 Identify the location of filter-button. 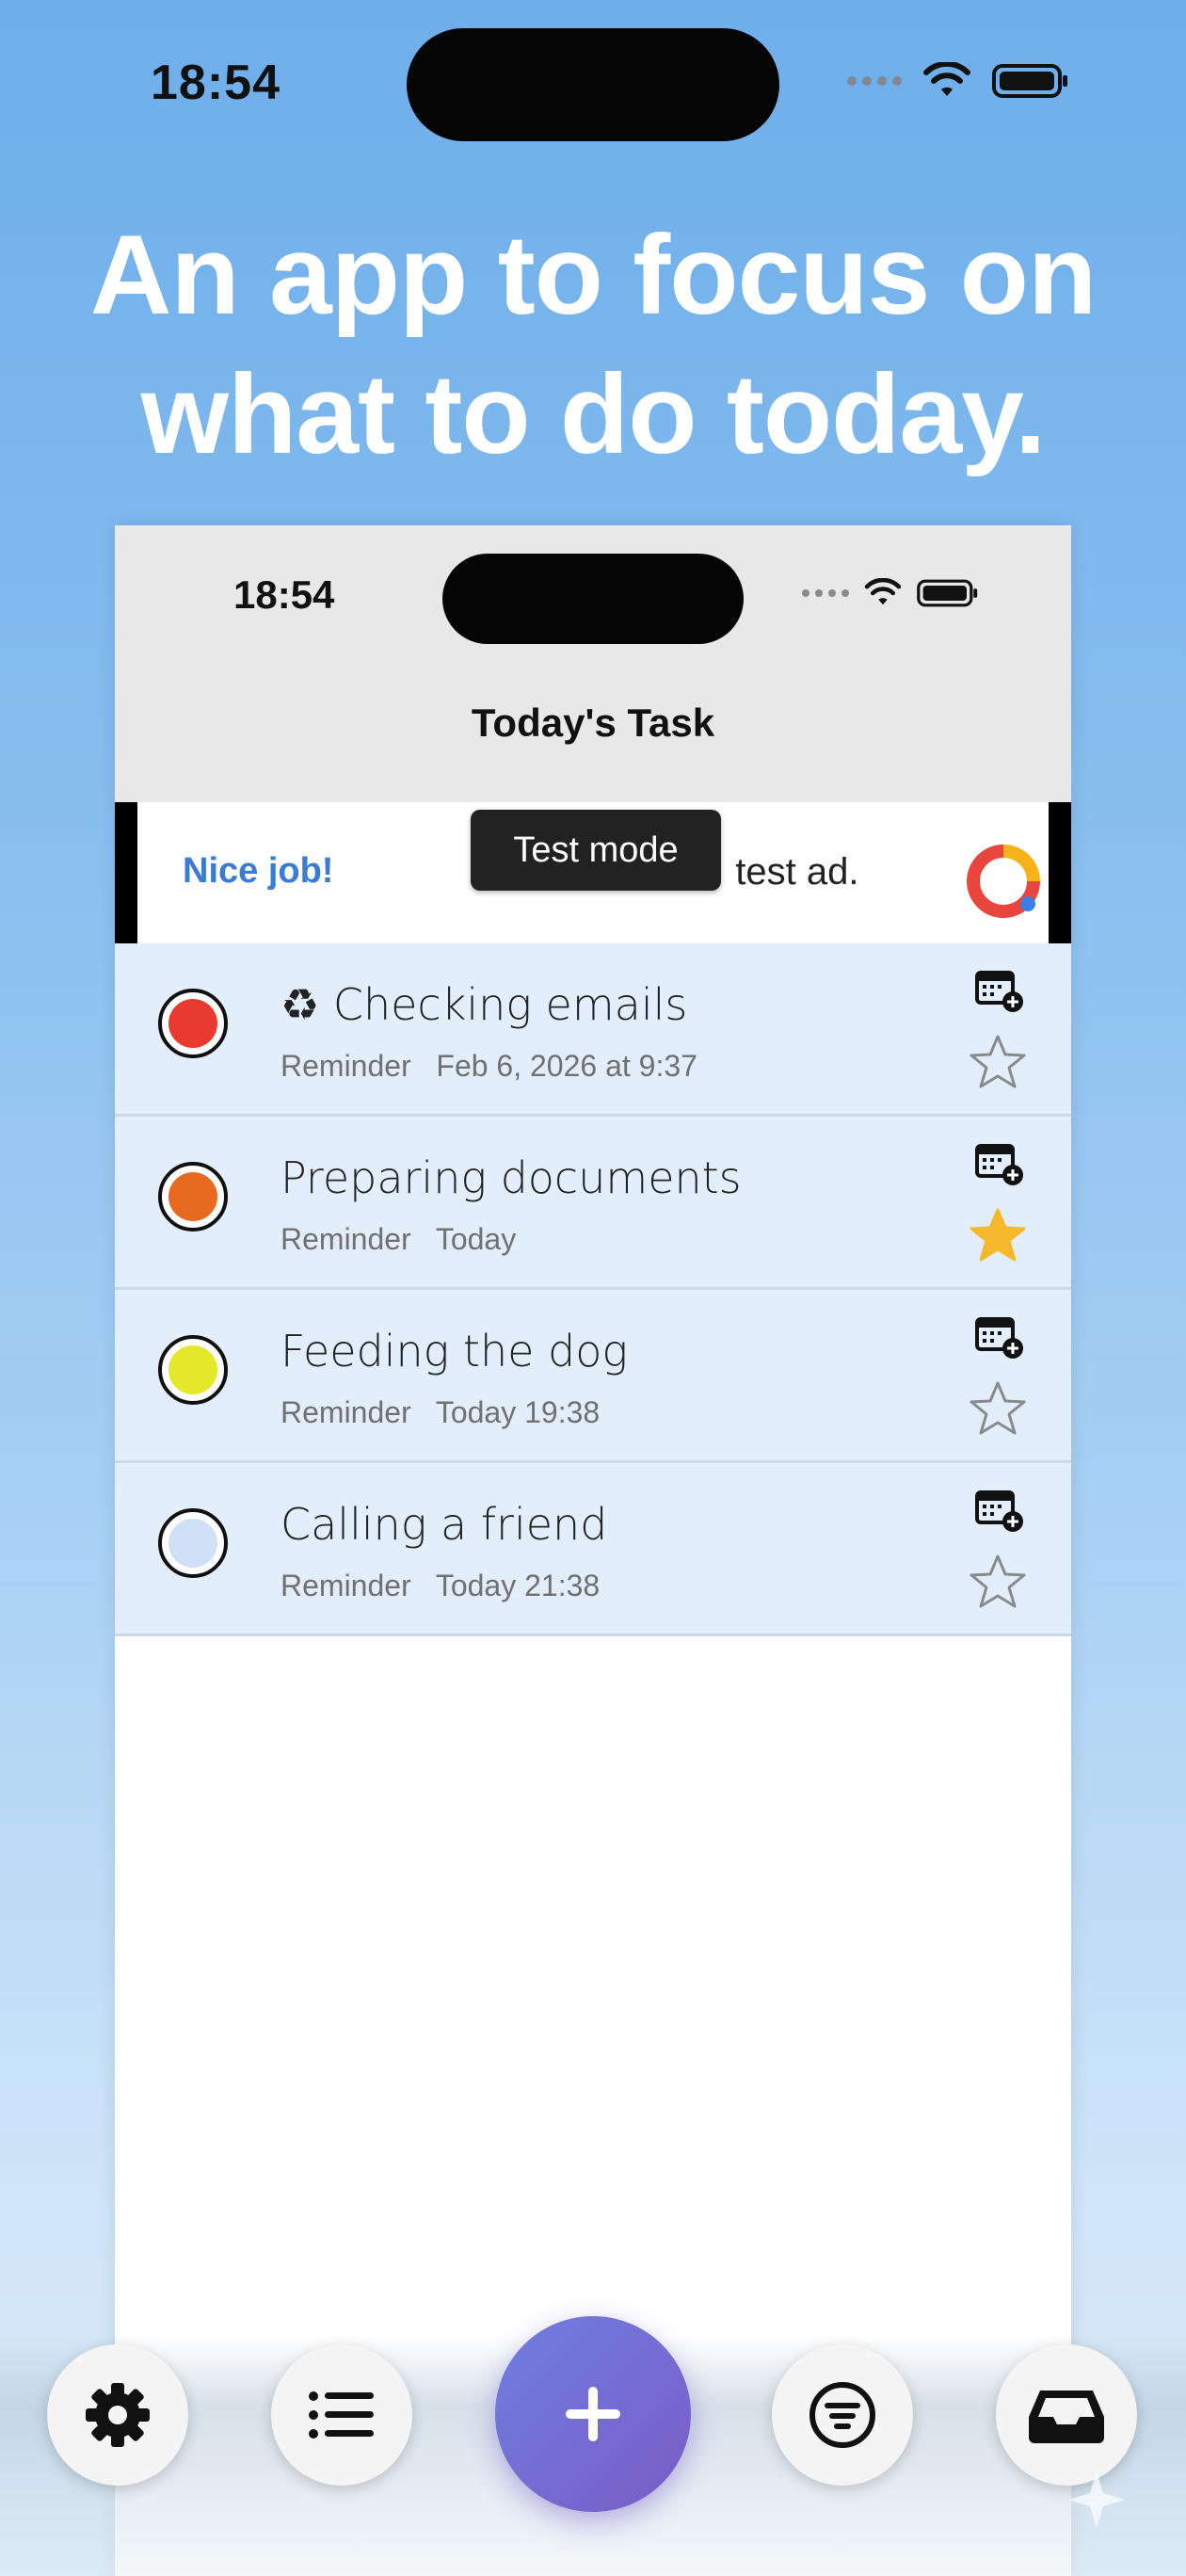
(842, 2415).